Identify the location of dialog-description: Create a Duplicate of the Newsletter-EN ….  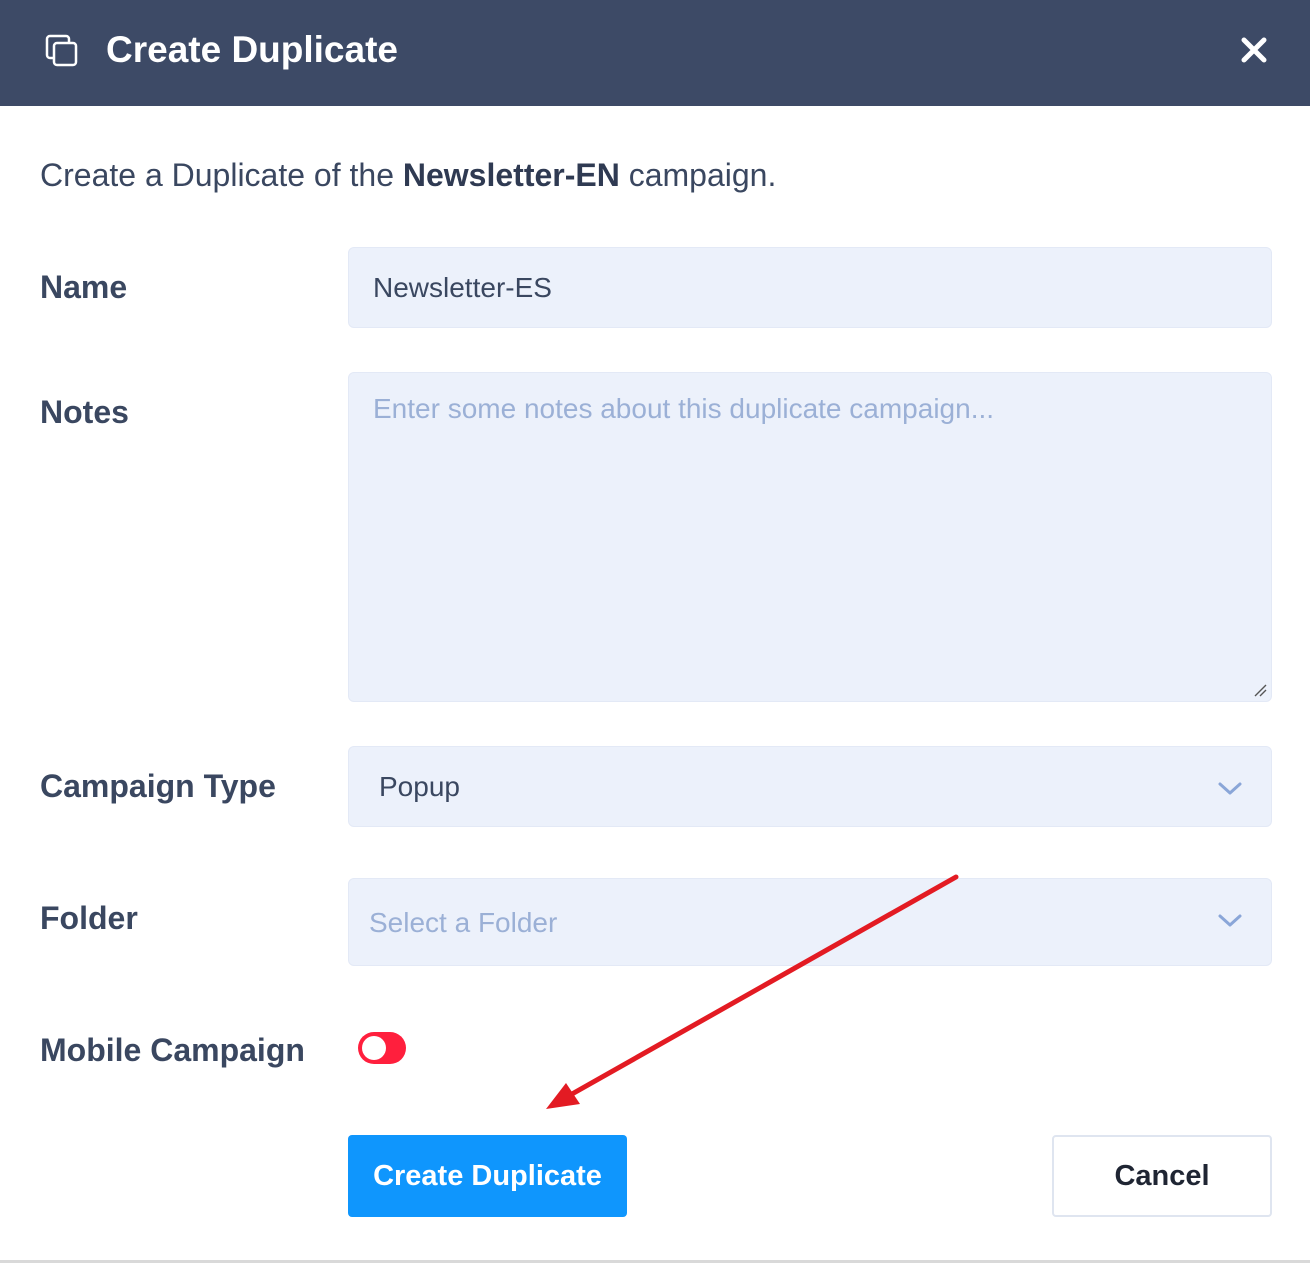
(408, 175).